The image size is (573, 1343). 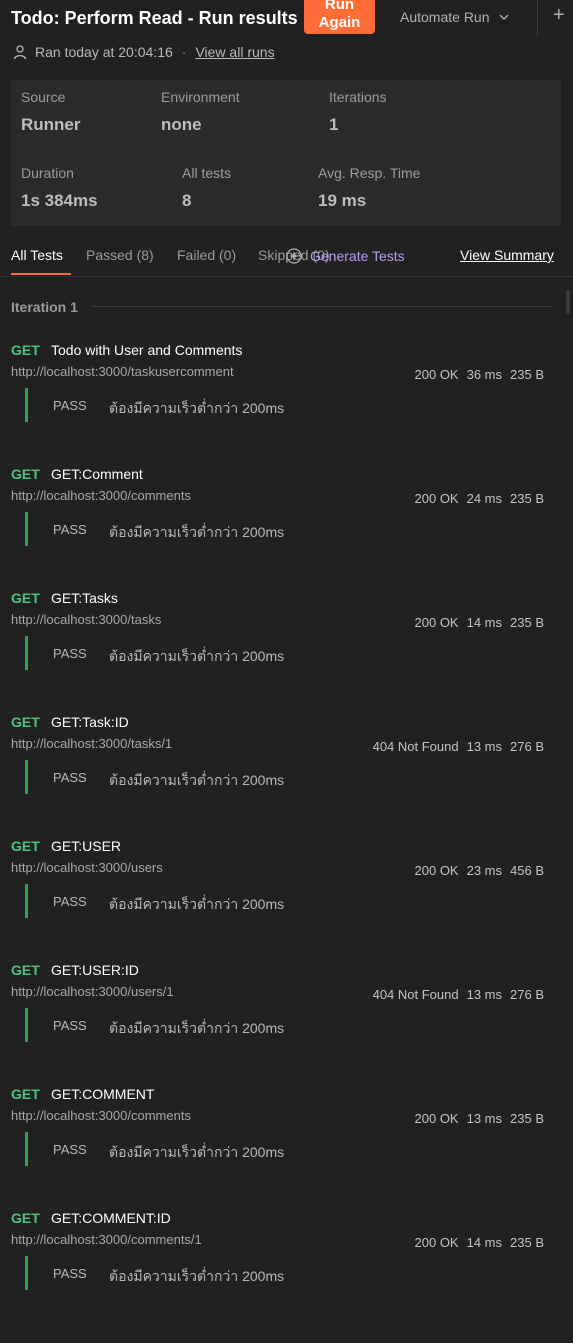 I want to click on generate-tests-label: Generate Tests, so click(x=357, y=256).